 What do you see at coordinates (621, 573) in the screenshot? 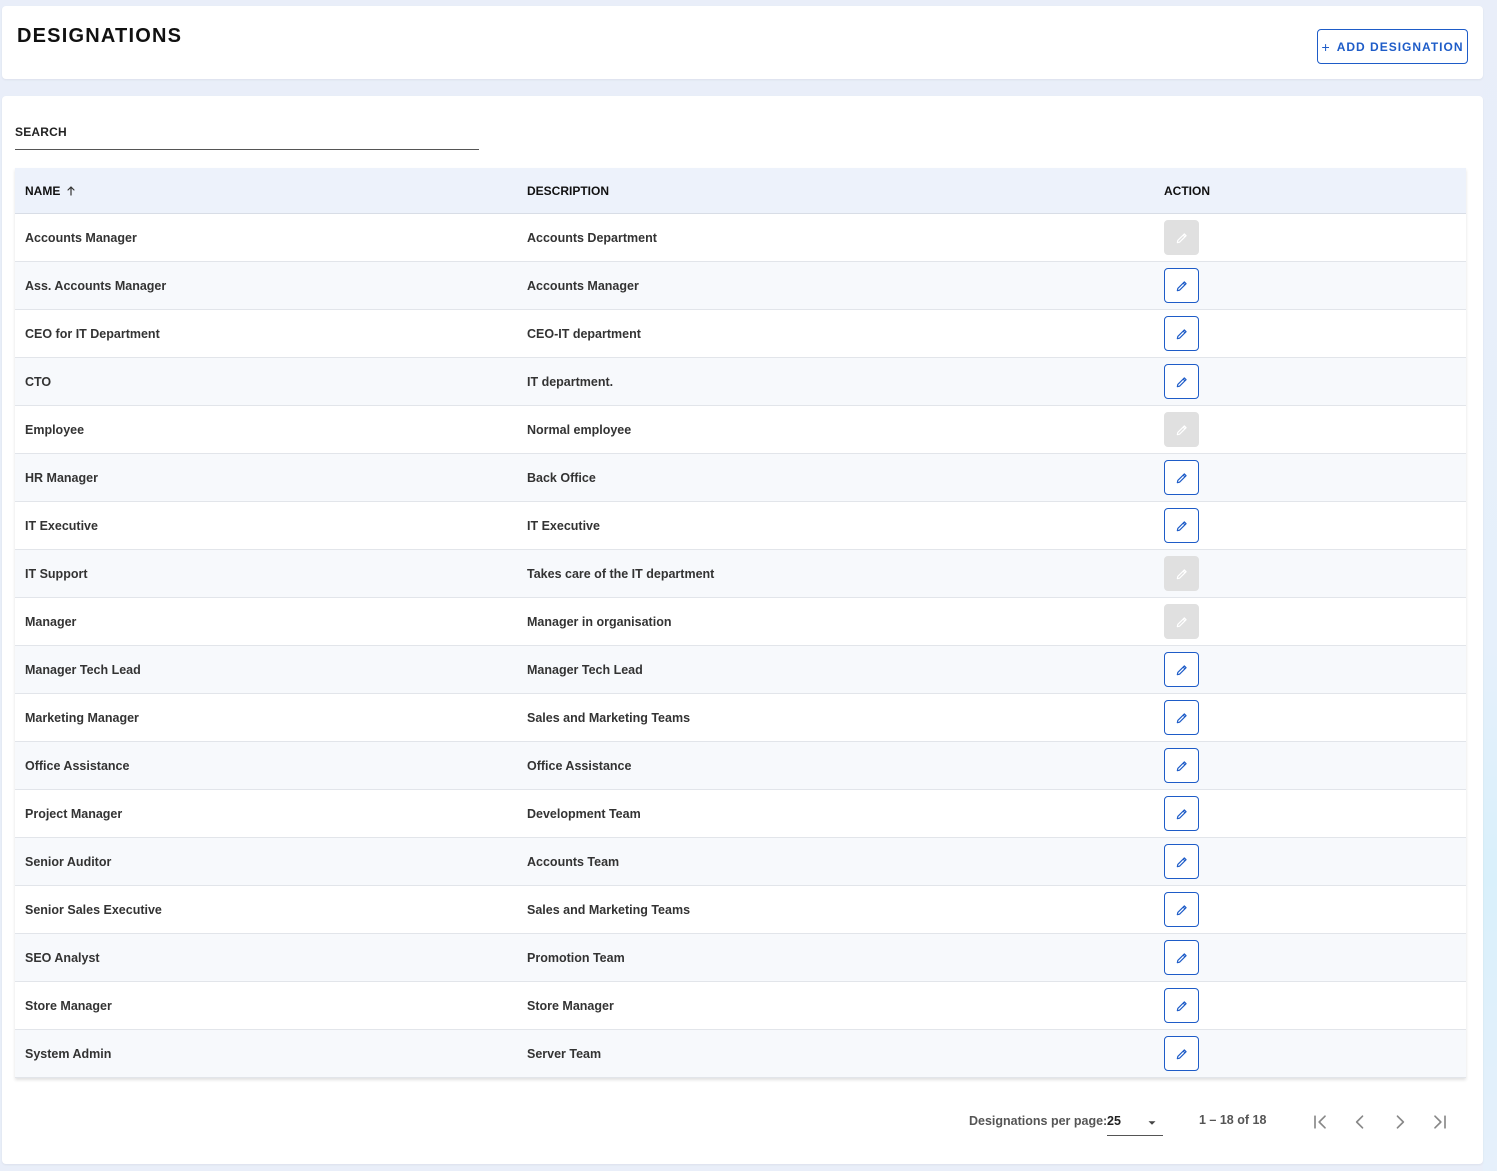
I see `designation-description: Takes care of the IT department` at bounding box center [621, 573].